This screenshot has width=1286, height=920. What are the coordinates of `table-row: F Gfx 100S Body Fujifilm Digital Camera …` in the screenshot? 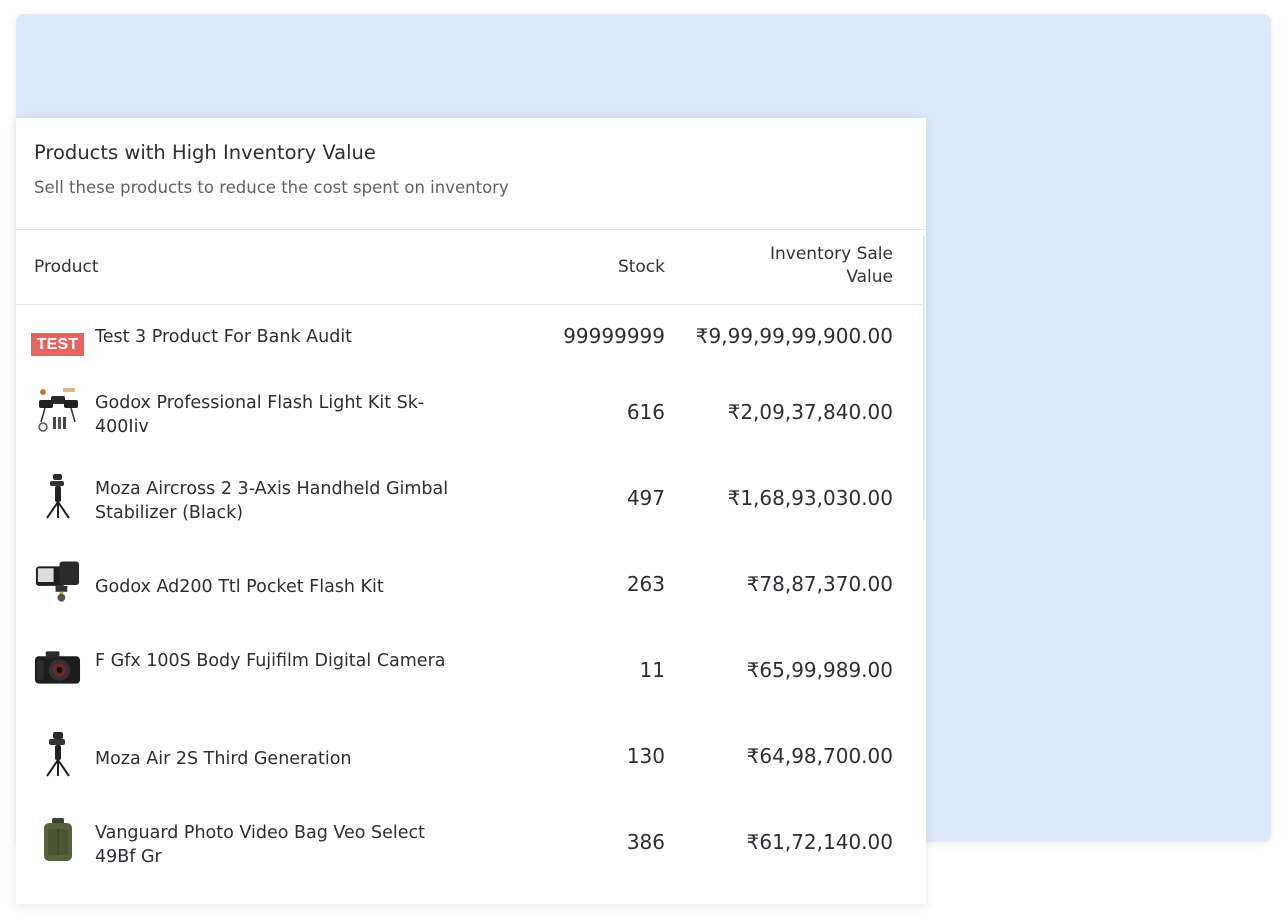 It's located at (469, 666).